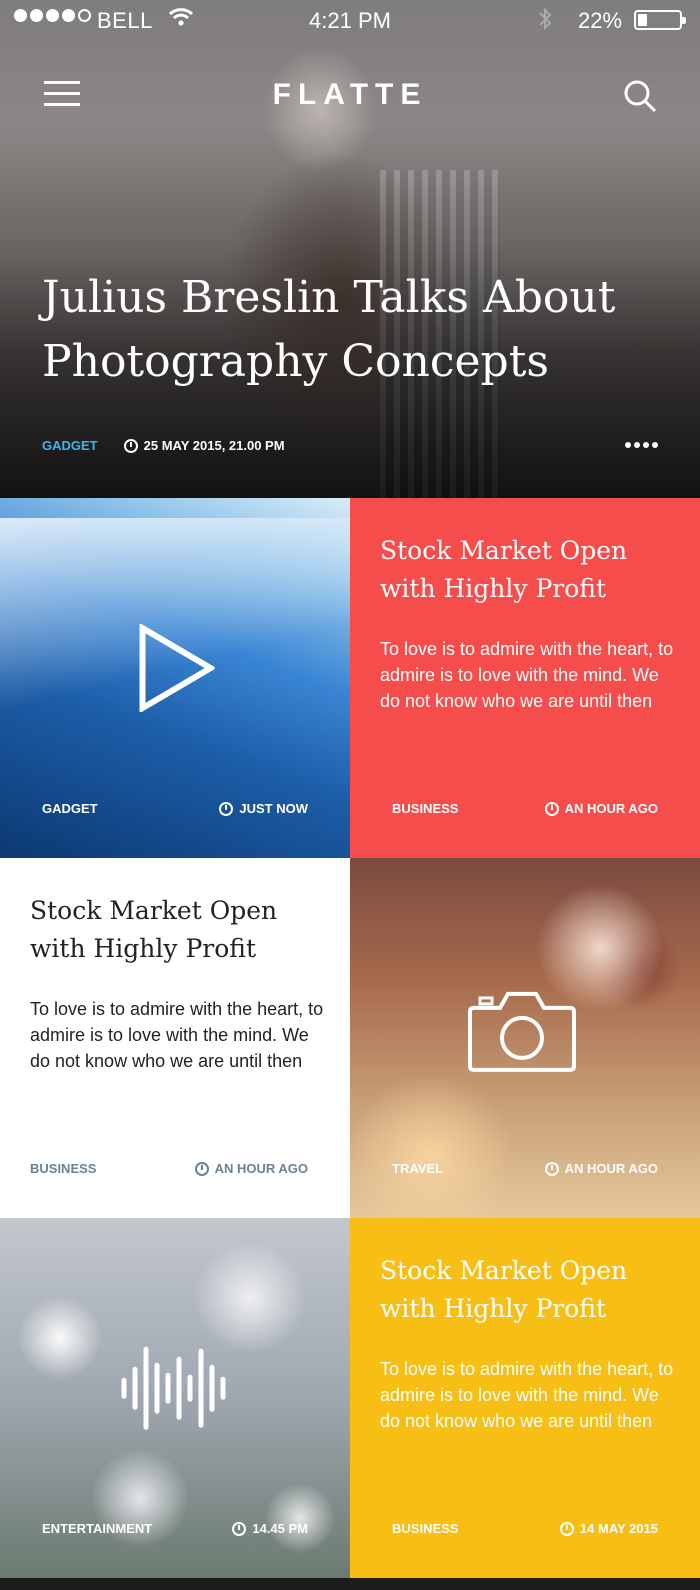 The height and width of the screenshot is (1590, 700). I want to click on tile-time: JUST NOW, so click(273, 808).